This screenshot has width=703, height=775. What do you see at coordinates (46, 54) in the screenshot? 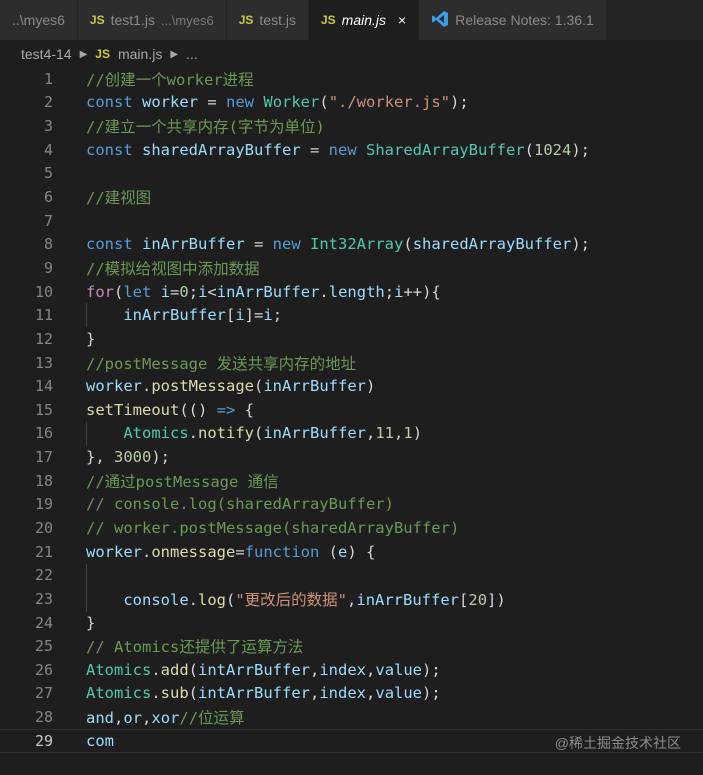
I see `breadcrumb-folder: test4-14` at bounding box center [46, 54].